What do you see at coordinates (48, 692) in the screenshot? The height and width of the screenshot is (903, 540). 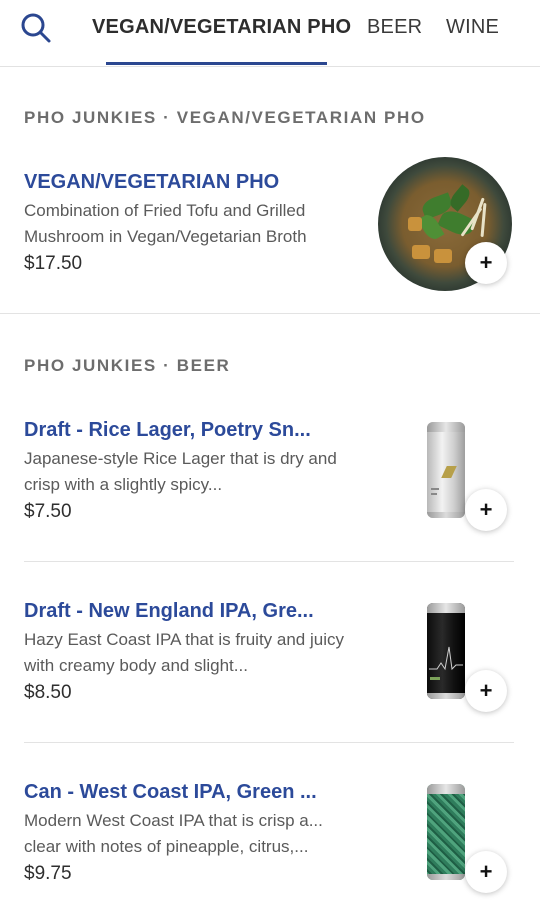 I see `item-price: $8.50` at bounding box center [48, 692].